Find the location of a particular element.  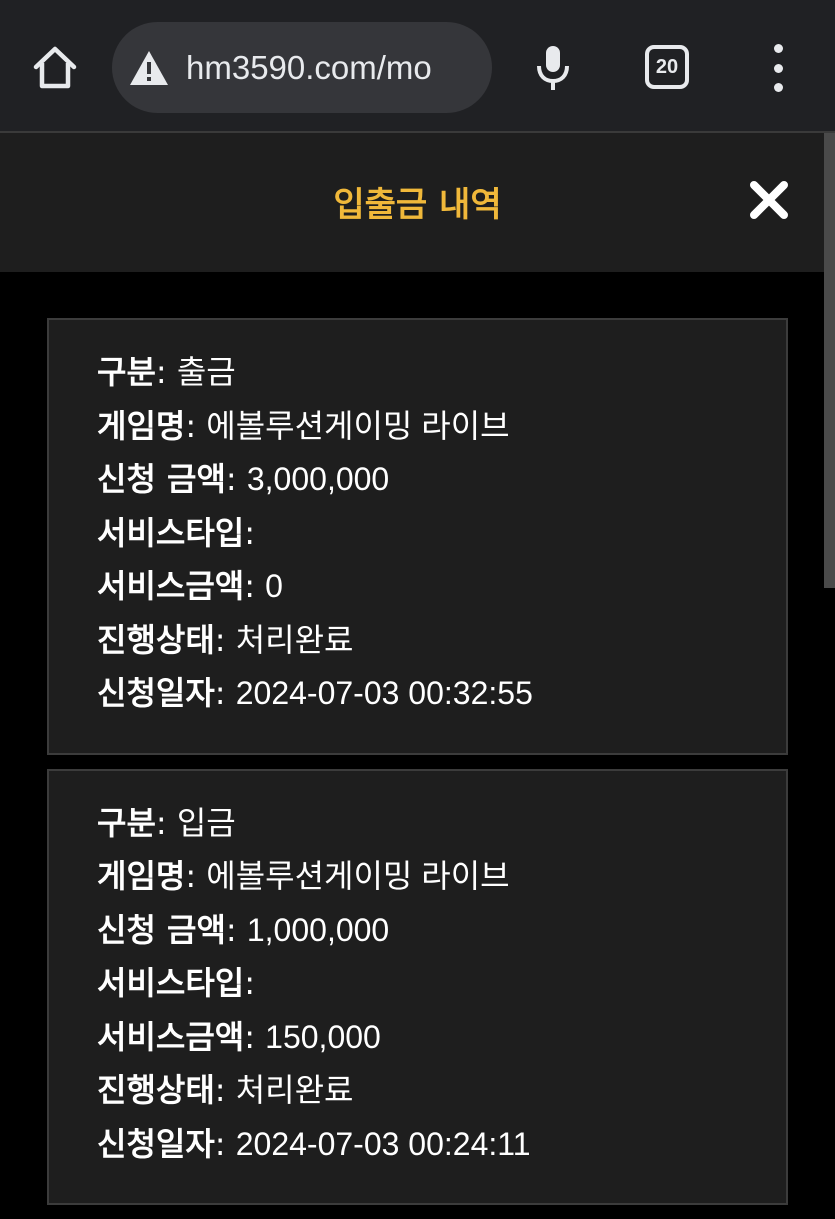

tab-count: 20 is located at coordinates (667, 66).